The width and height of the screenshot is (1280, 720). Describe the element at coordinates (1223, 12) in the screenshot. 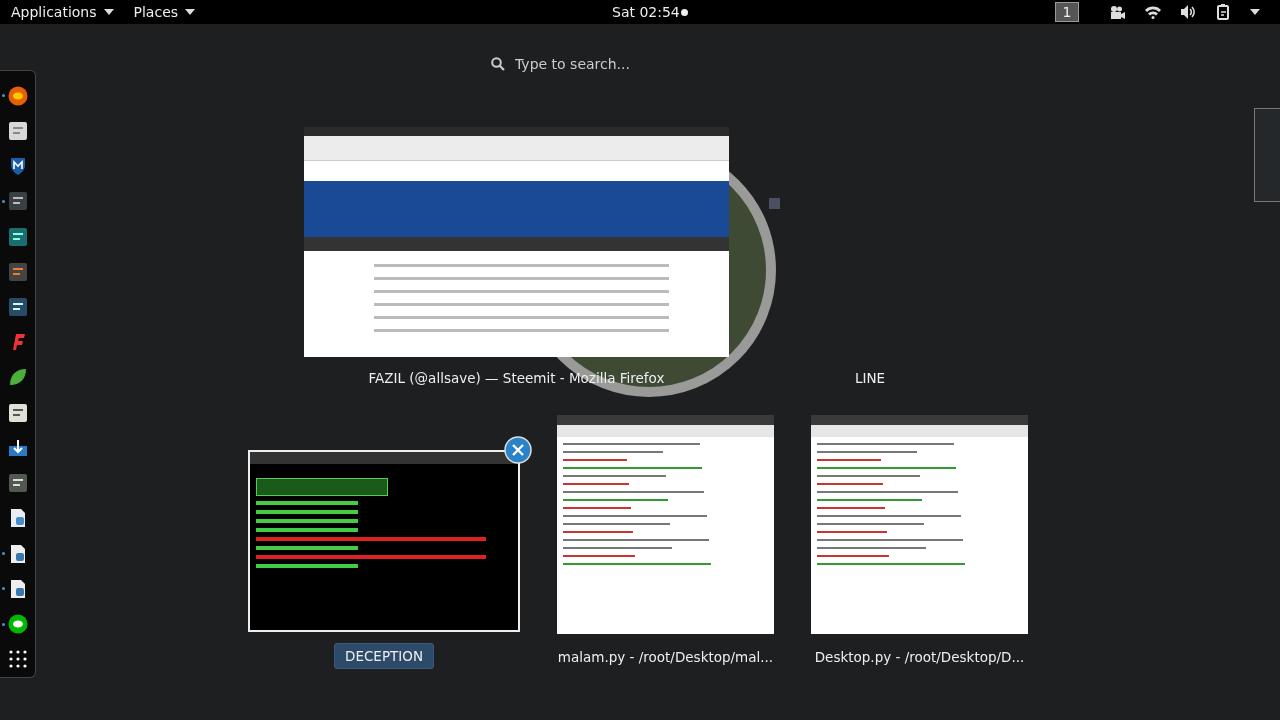

I see `battery-icon` at that location.